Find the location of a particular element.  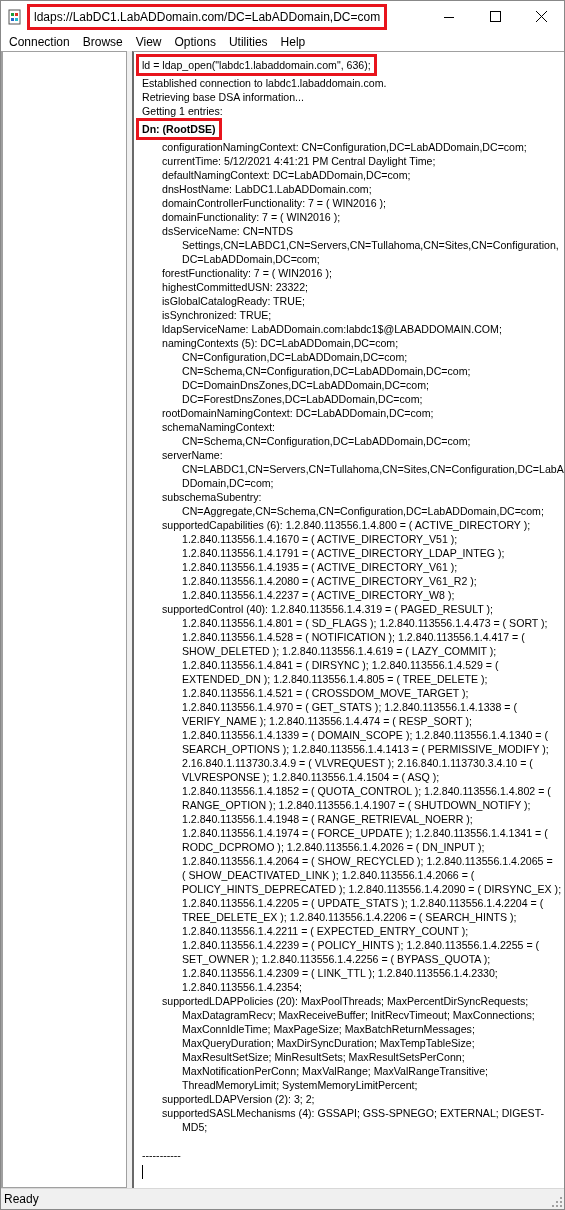

log-line: 1.2.840.113556.1.4.1974 = ( FORCE_UPDATE ); 1.2.840.113556.1.4.1341 = ( is located at coordinates (364, 833).